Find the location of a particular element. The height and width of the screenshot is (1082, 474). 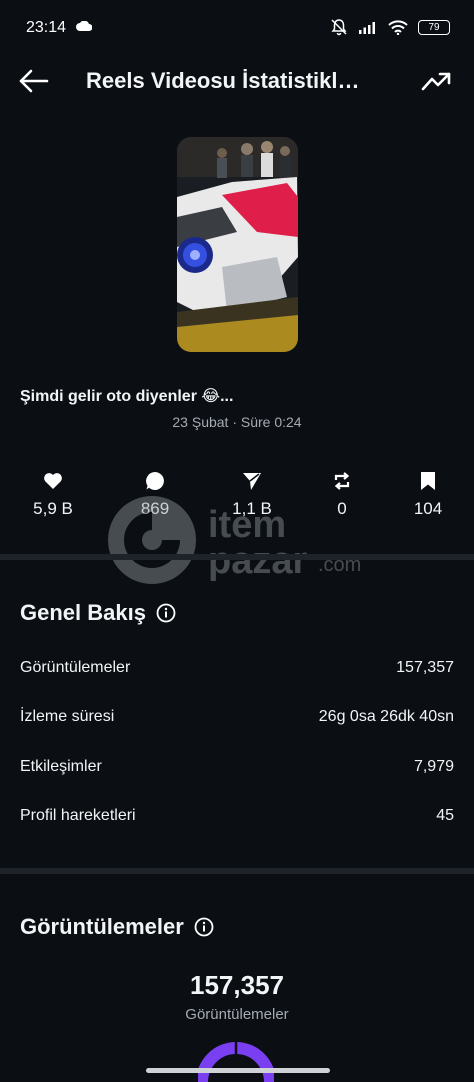

overview-title: Genel Bakış is located at coordinates (83, 612).